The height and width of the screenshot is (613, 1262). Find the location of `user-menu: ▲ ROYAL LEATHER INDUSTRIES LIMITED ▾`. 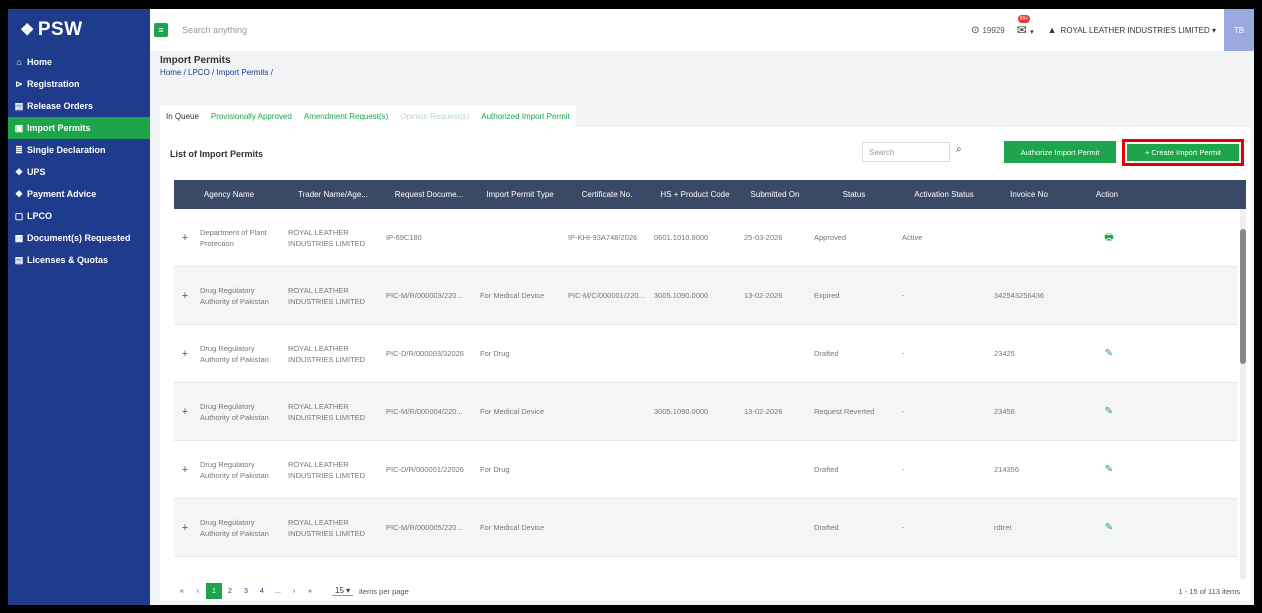

user-menu: ▲ ROYAL LEATHER INDUSTRIES LIMITED ▾ is located at coordinates (1132, 30).